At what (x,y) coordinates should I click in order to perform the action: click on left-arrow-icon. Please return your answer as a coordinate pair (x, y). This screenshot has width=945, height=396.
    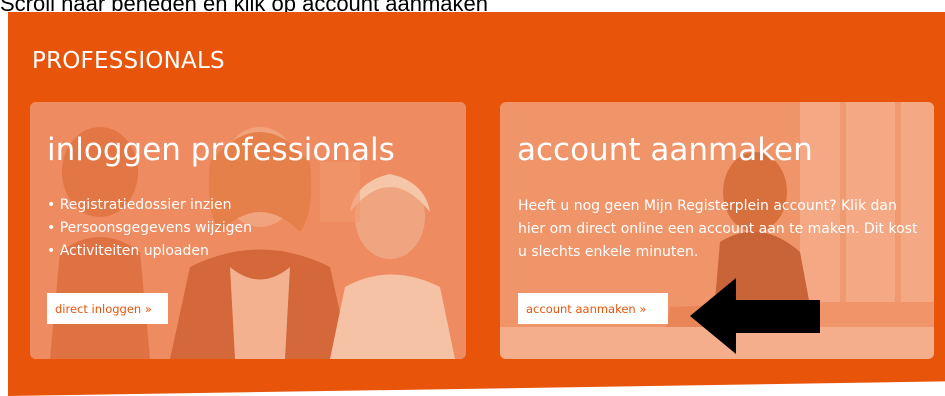
    Looking at the image, I should click on (755, 316).